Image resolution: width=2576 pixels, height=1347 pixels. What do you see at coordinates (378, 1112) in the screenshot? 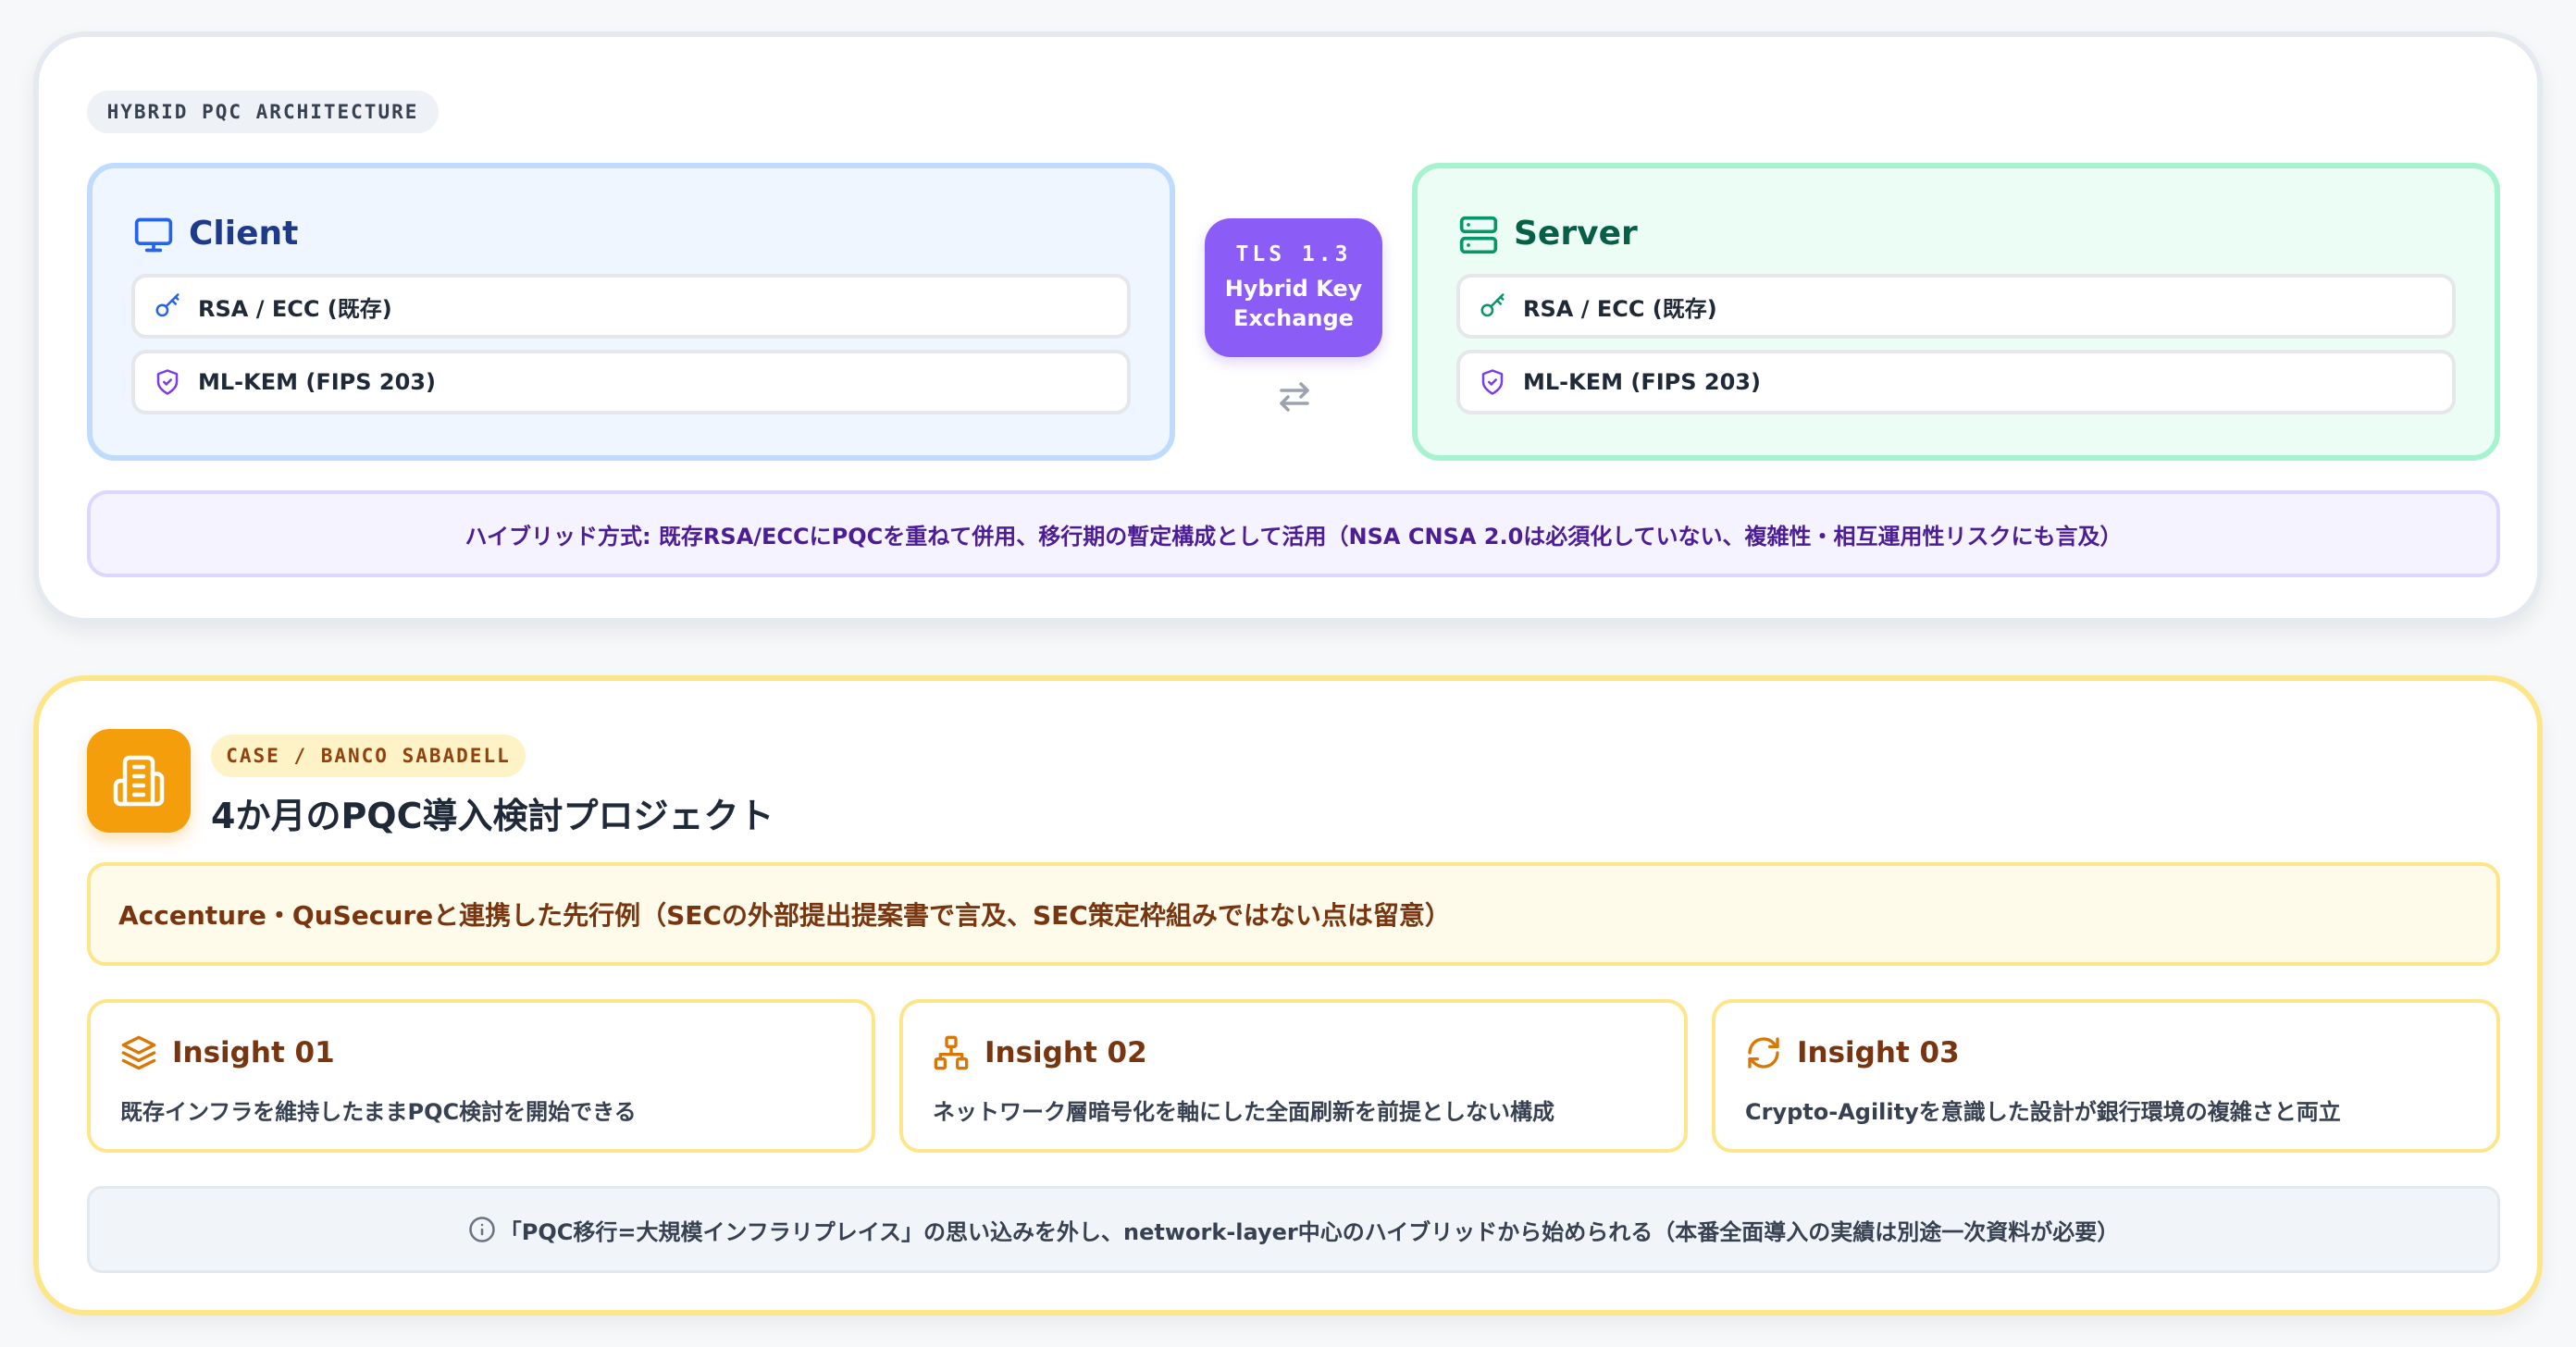
I see `insight-text: 既存インフラを維持したままPQC検討を開始できる` at bounding box center [378, 1112].